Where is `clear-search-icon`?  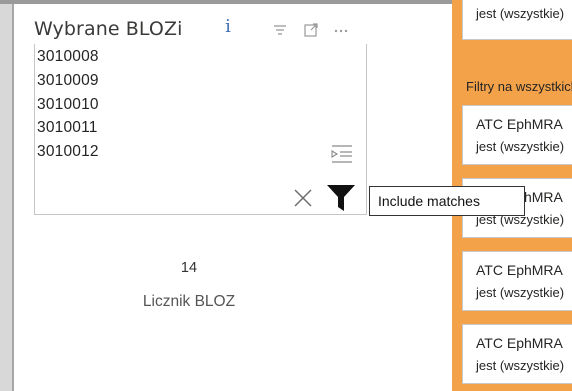 clear-search-icon is located at coordinates (303, 198).